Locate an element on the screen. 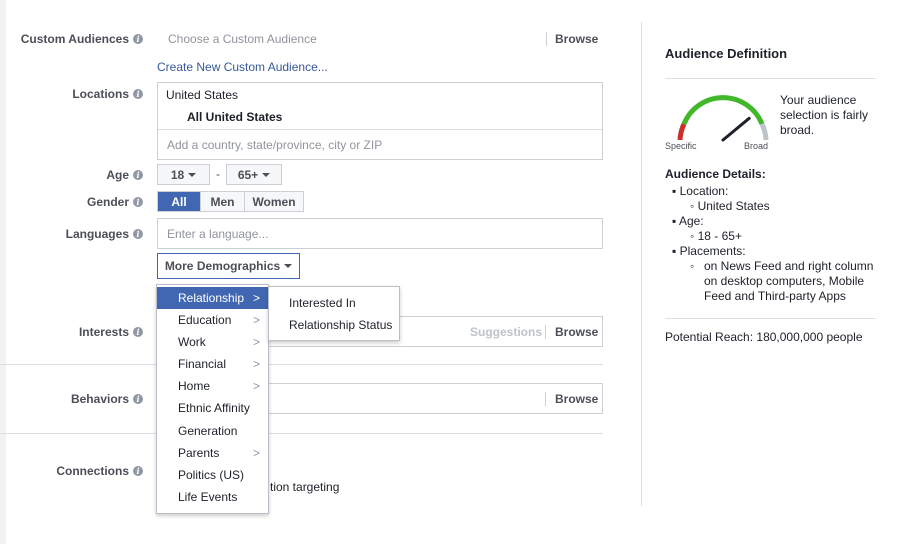 The image size is (900, 544). interests-suggestions-button: Suggestions is located at coordinates (506, 332).